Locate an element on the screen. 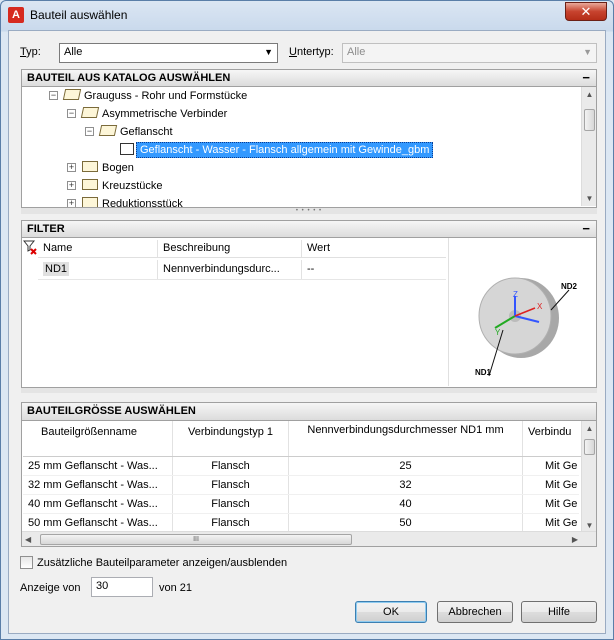  cell-nd: 50 is located at coordinates (406, 523).